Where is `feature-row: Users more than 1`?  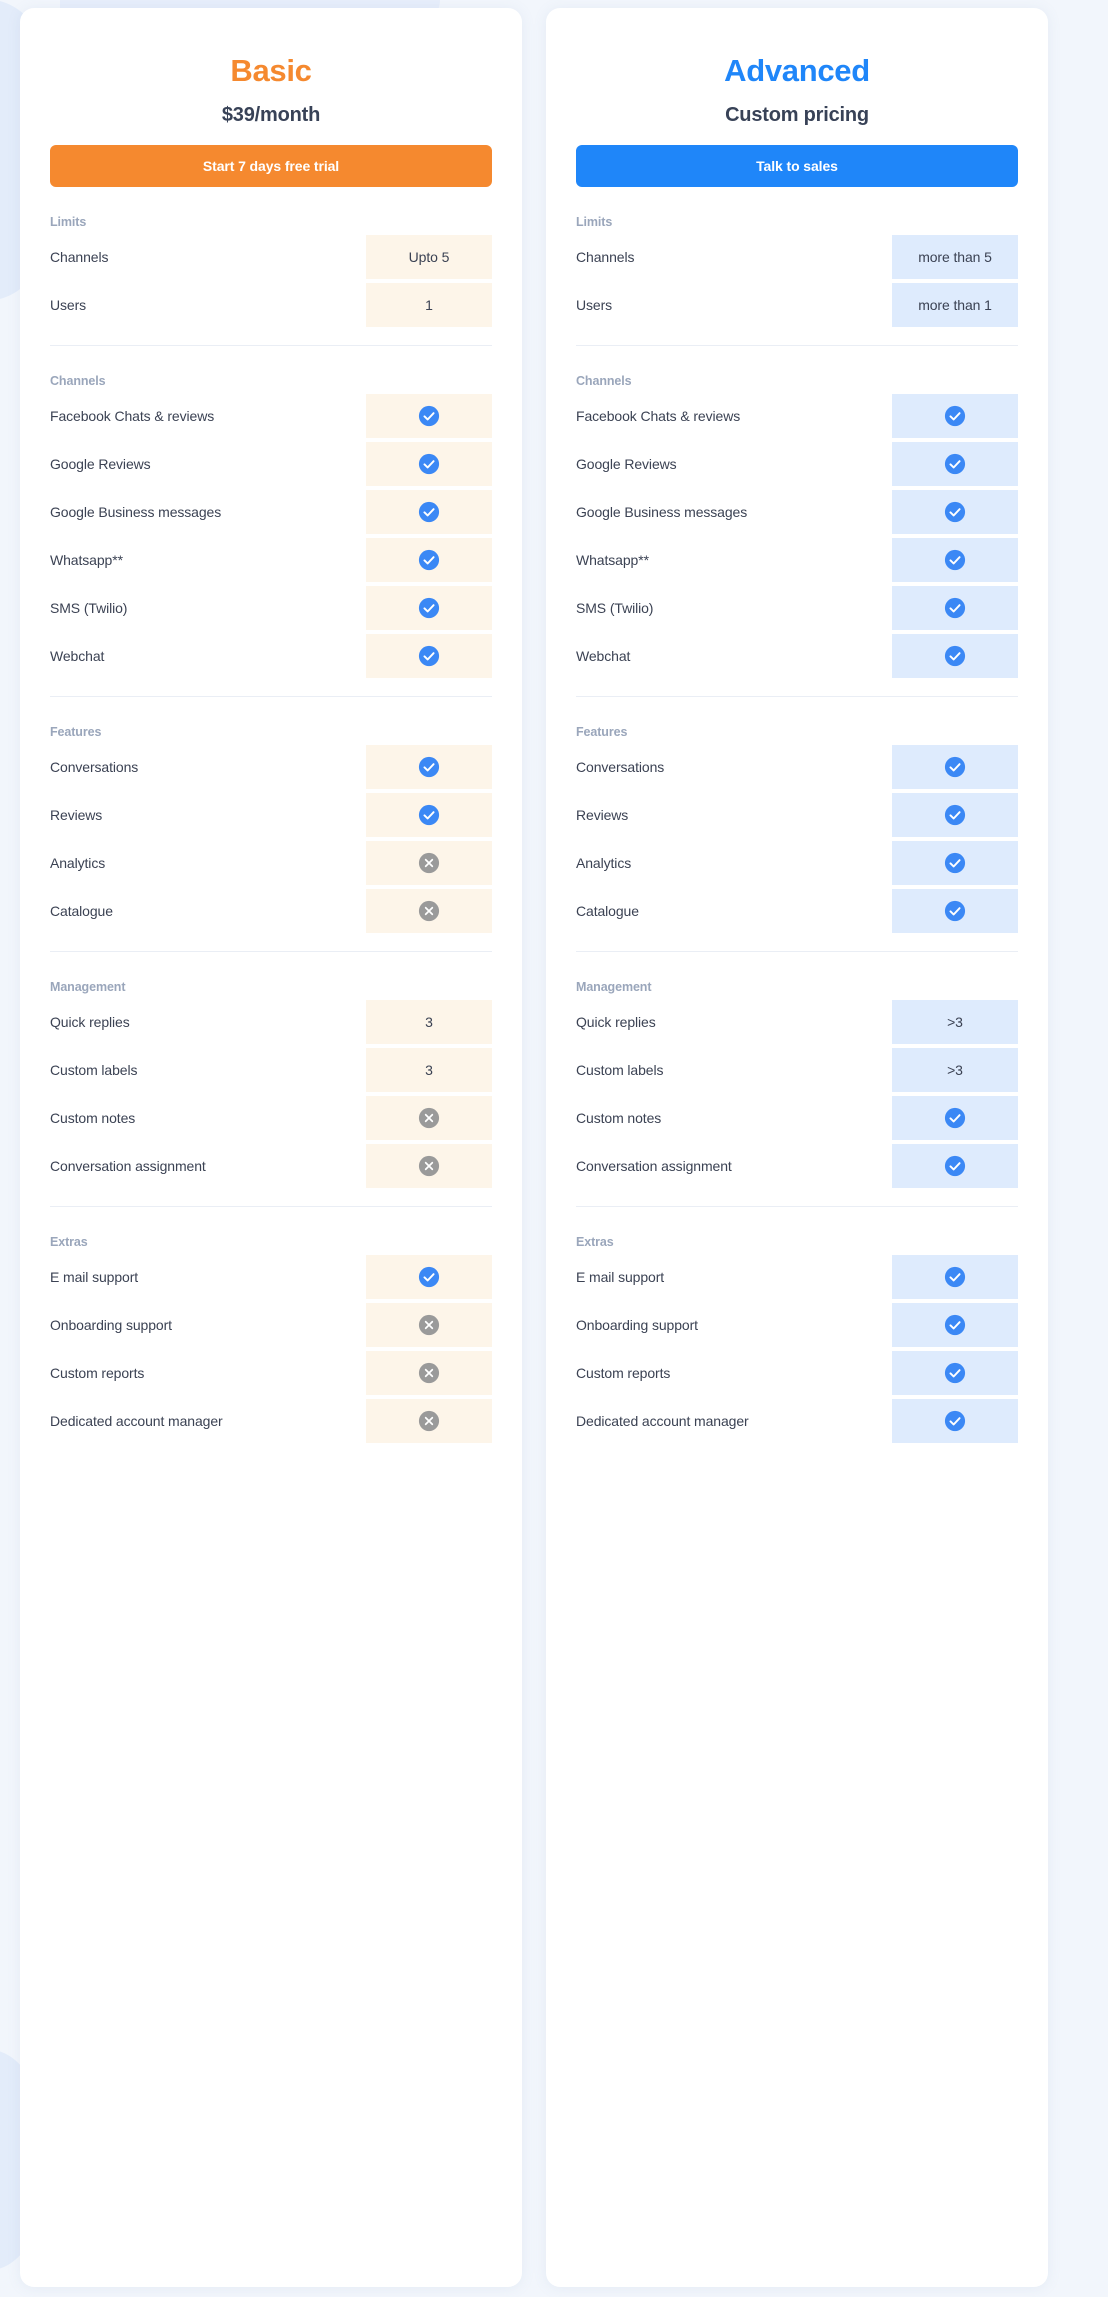
feature-row: Users more than 1 is located at coordinates (797, 305).